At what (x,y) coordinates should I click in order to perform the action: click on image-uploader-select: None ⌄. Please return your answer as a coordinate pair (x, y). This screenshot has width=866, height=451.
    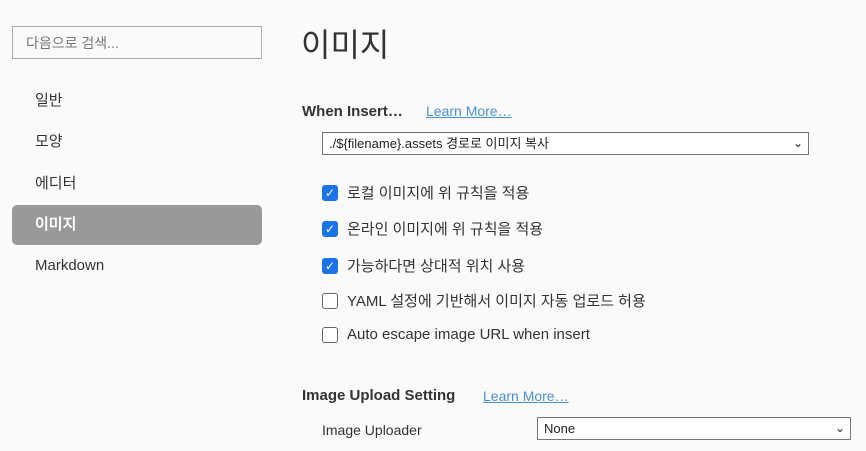
    Looking at the image, I should click on (694, 428).